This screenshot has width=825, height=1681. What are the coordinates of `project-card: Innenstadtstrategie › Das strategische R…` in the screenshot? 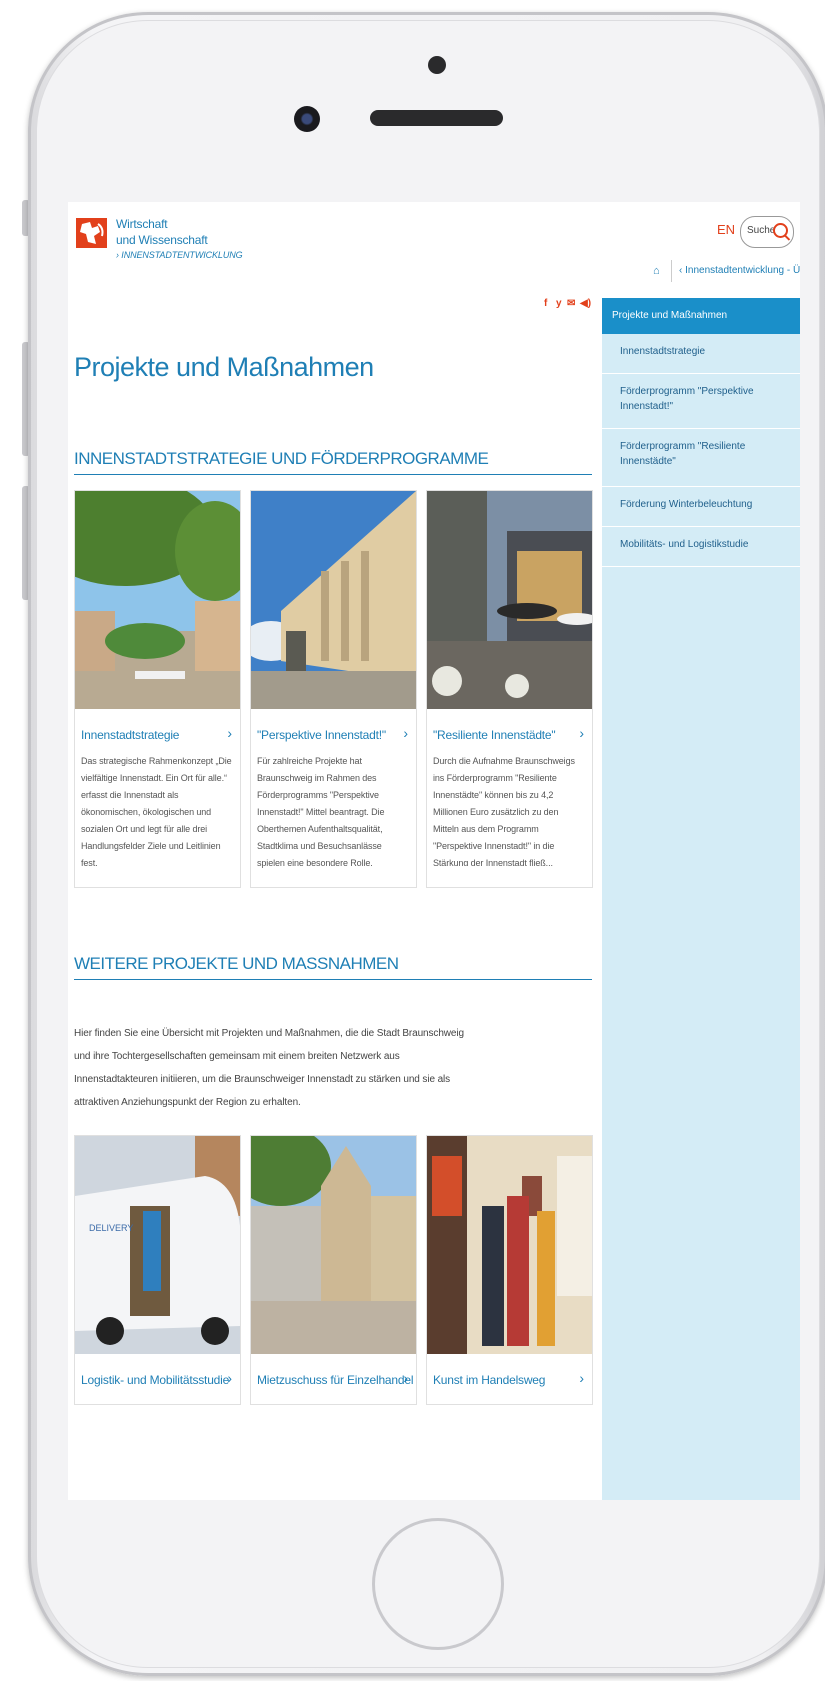 It's located at (157, 689).